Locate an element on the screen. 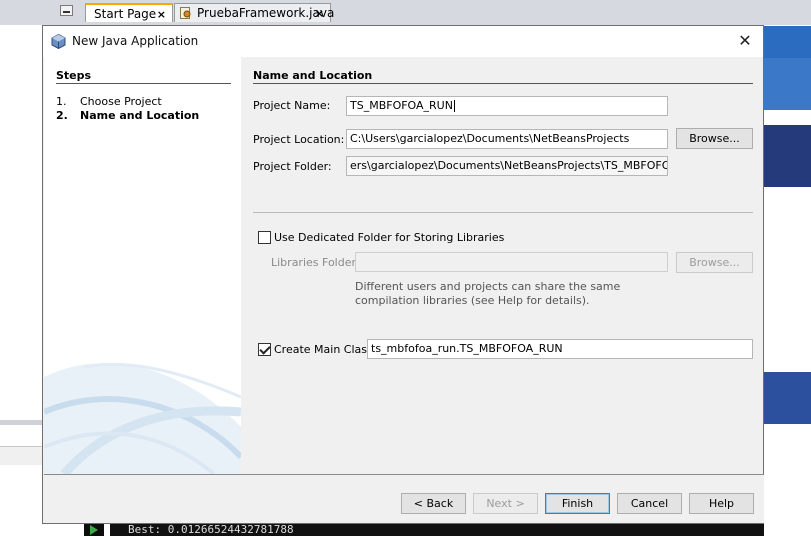 Image resolution: width=811 pixels, height=536 pixels. step-number: 1. is located at coordinates (61, 101).